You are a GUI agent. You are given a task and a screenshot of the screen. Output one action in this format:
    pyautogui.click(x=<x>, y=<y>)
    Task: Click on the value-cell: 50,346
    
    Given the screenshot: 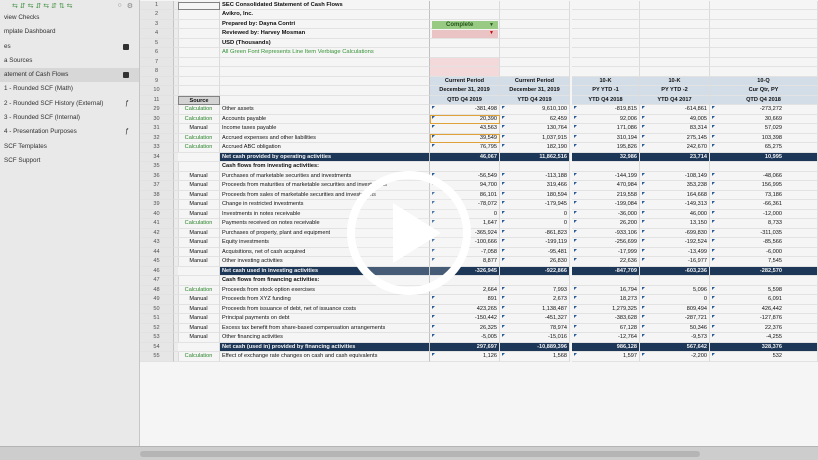 What is the action you would take?
    pyautogui.click(x=675, y=328)
    